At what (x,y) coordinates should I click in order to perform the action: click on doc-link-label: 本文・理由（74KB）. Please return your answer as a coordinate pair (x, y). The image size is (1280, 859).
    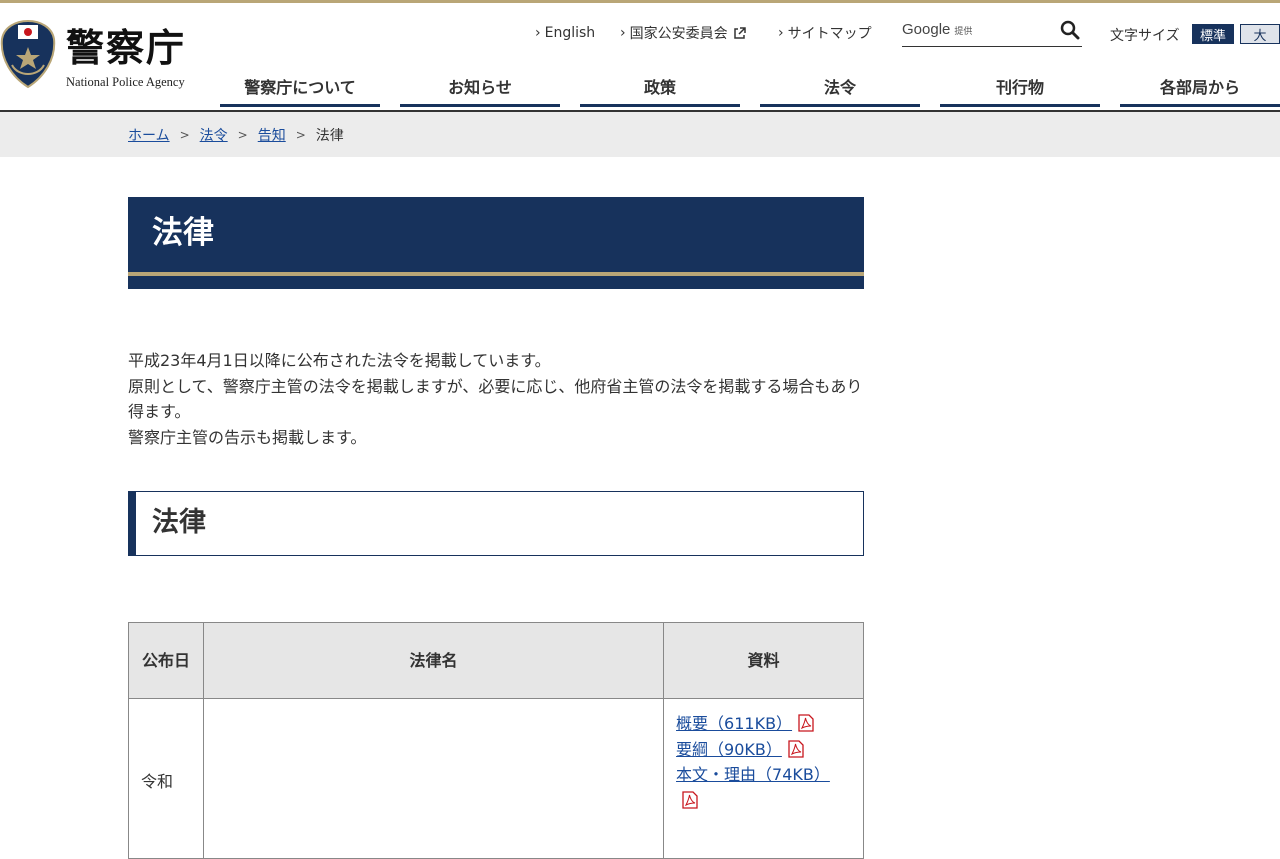
    Looking at the image, I should click on (753, 774).